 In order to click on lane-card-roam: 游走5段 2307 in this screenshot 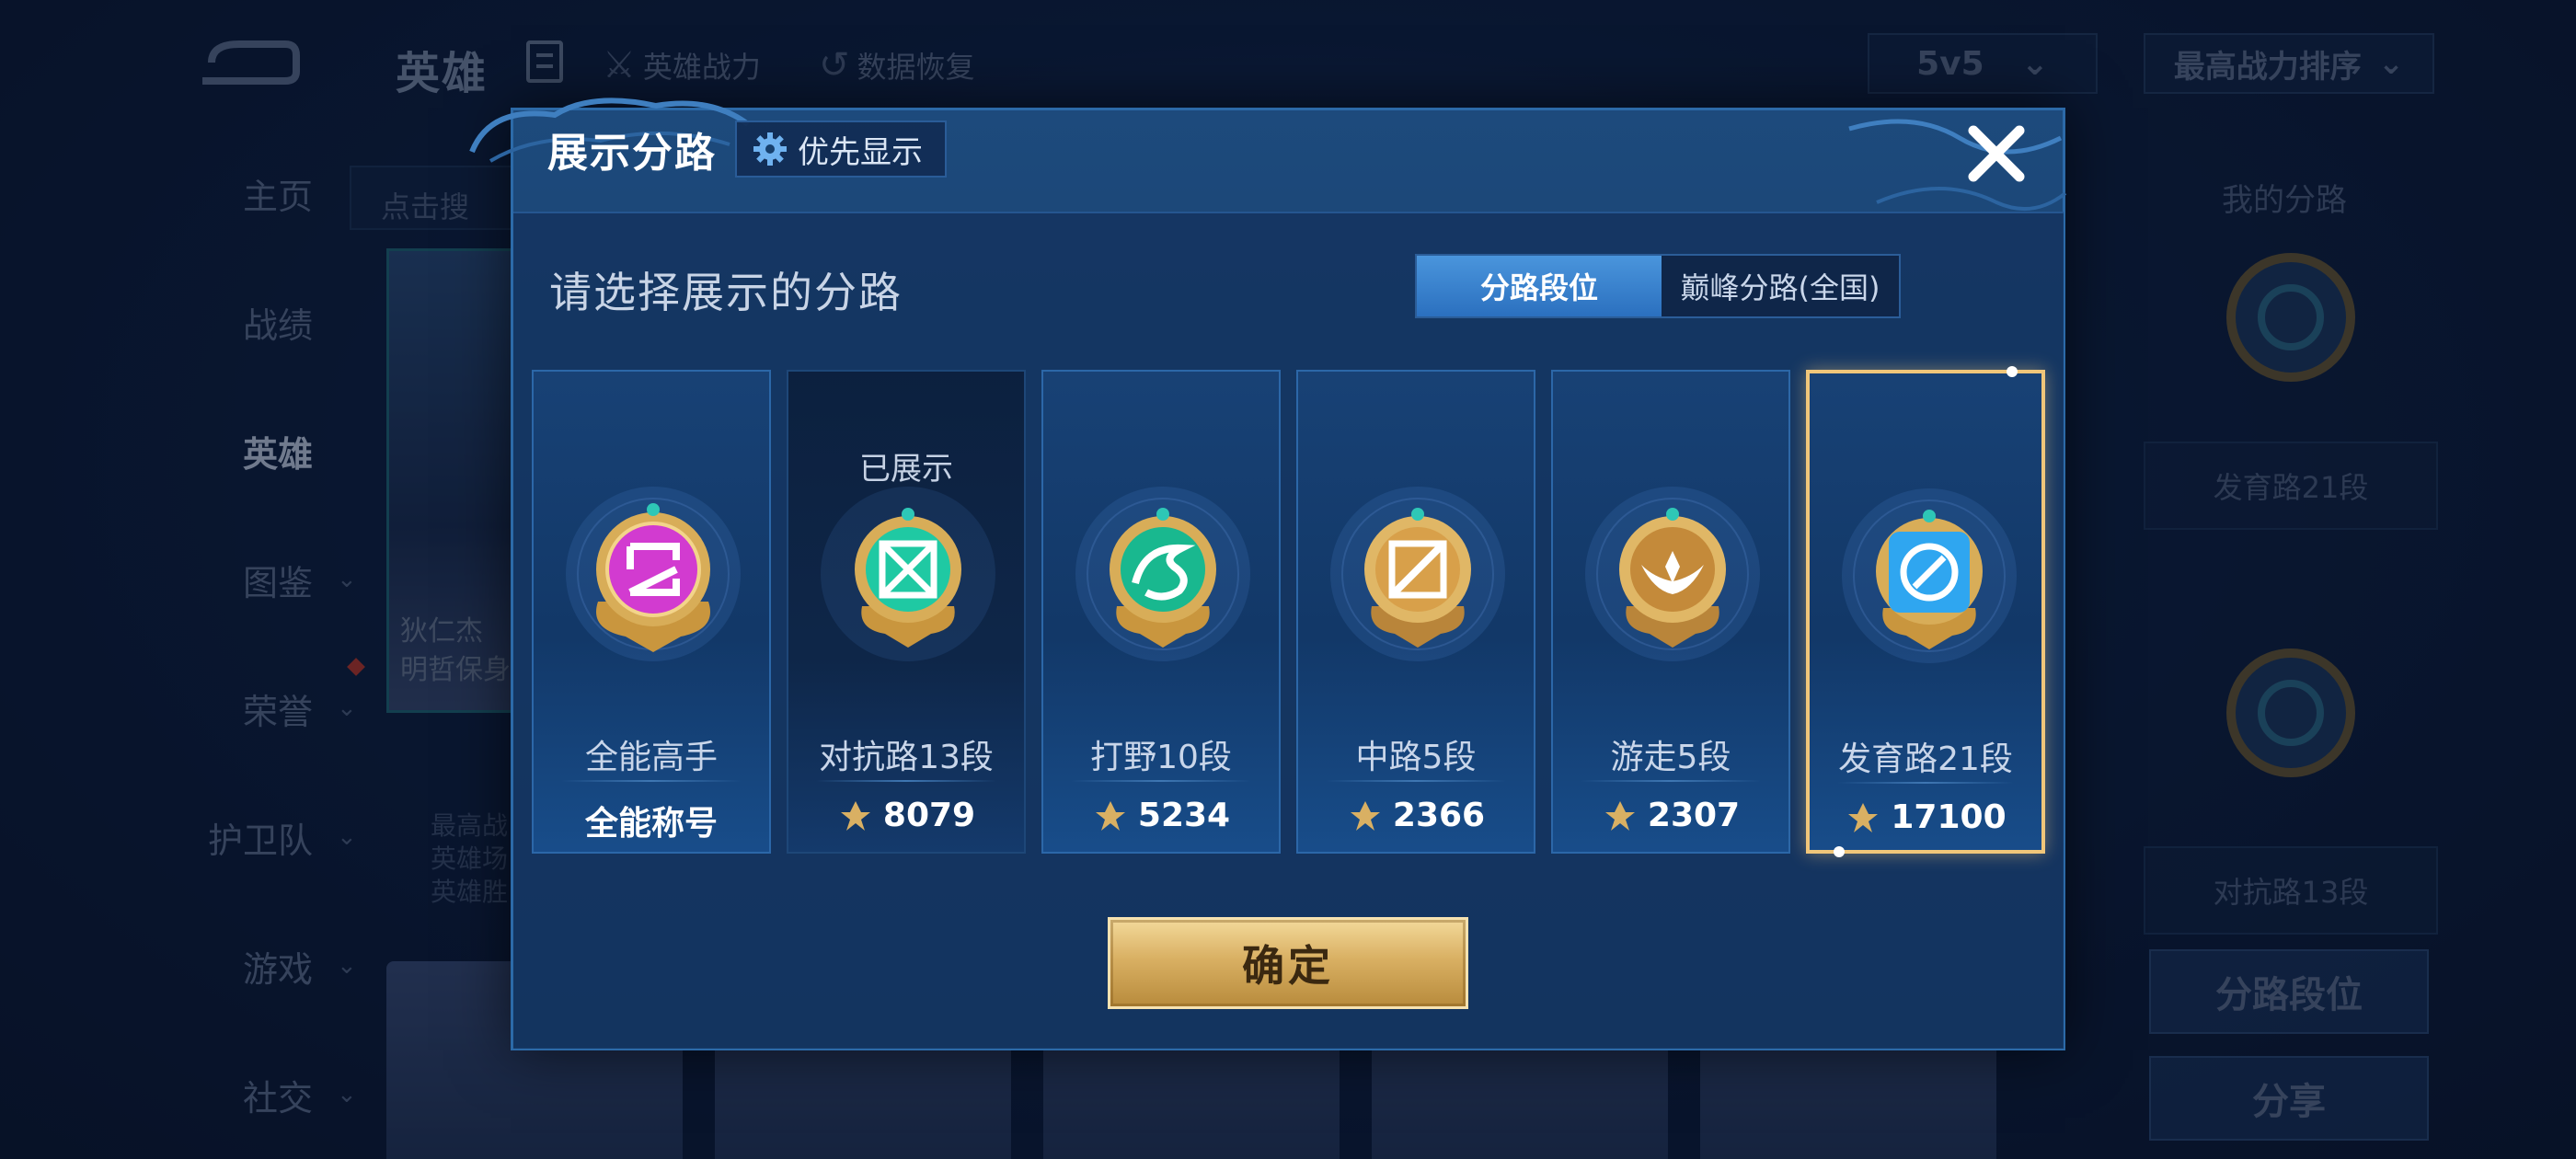, I will do `click(1670, 612)`.